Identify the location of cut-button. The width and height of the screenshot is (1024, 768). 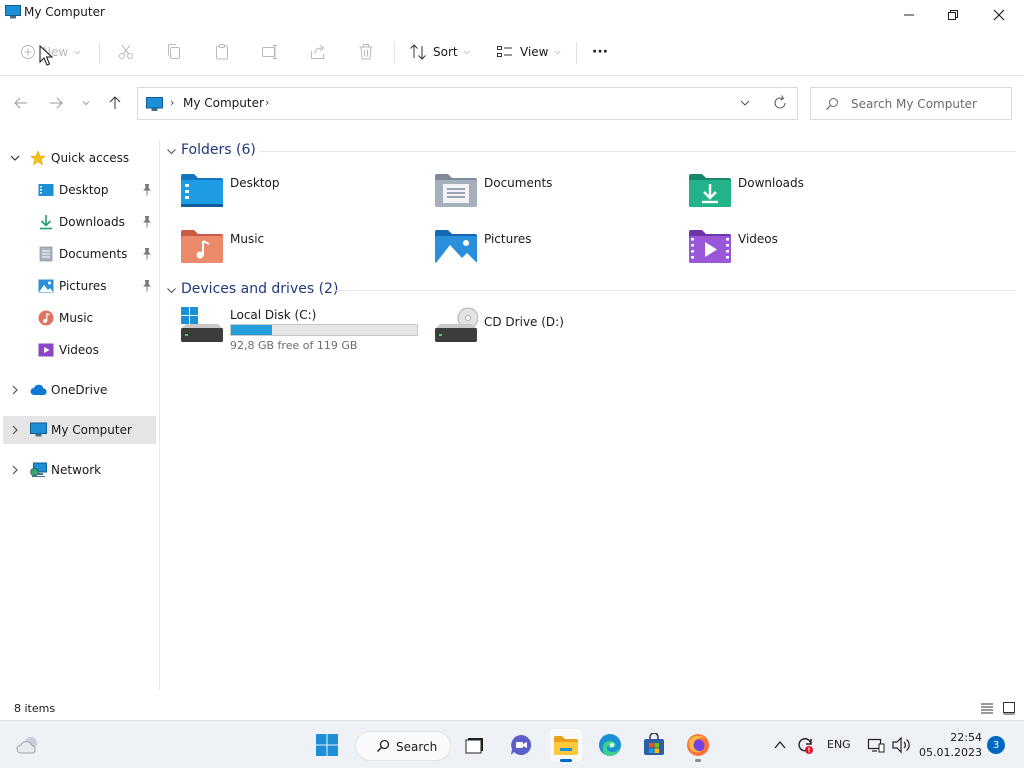
(126, 52).